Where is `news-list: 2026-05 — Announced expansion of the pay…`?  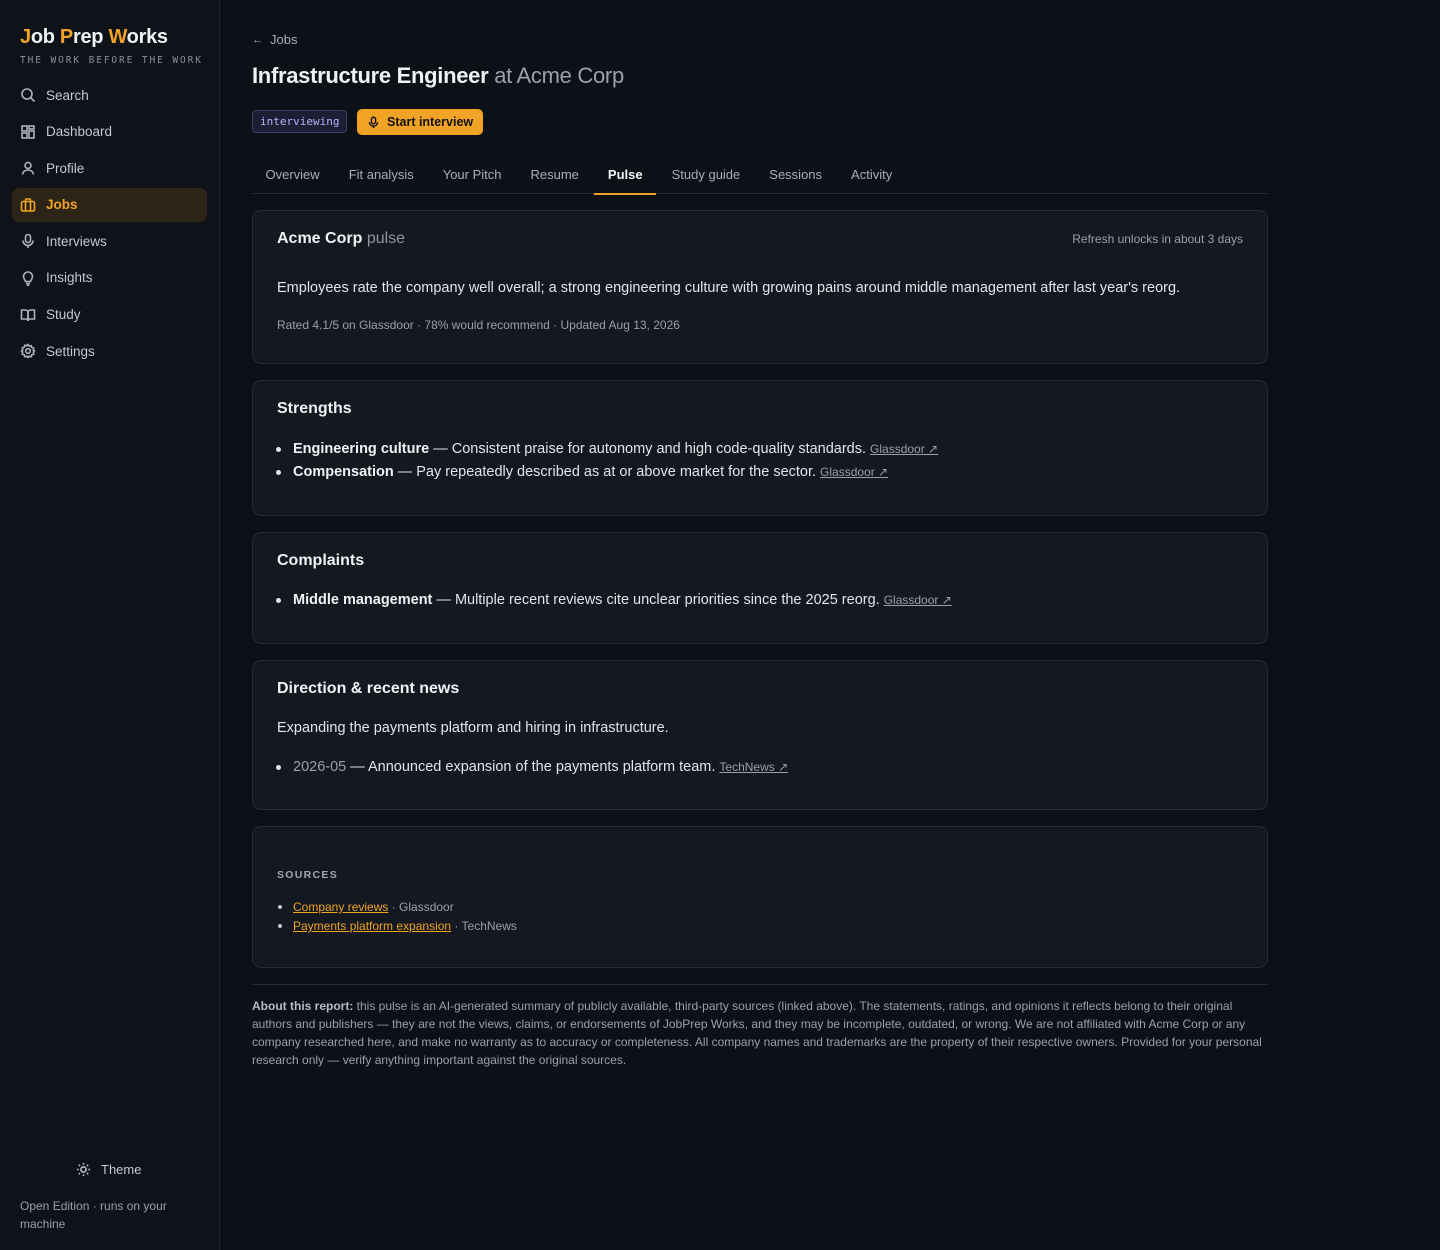
news-list: 2026-05 — Announced expansion of the pay… is located at coordinates (531, 767).